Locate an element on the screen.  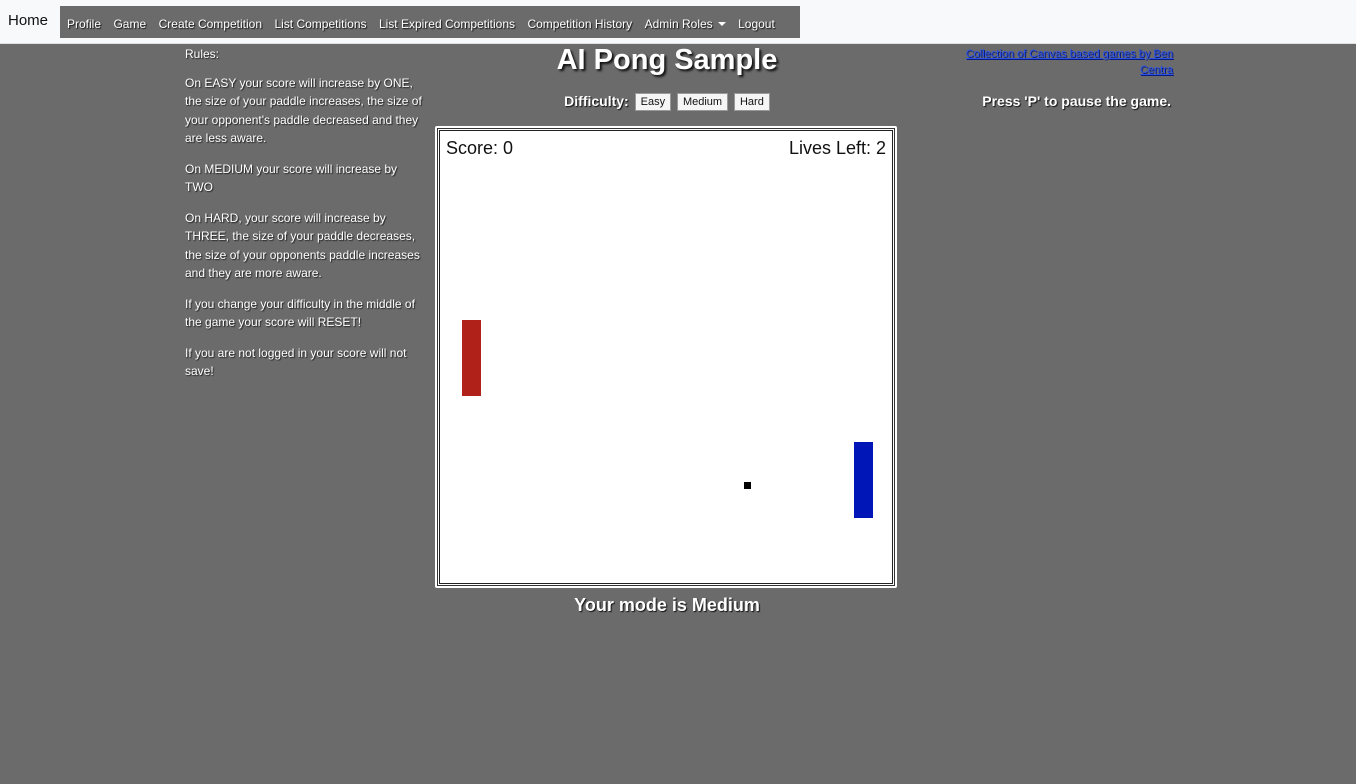
mode-status: Your mode is Medium is located at coordinates (667, 605).